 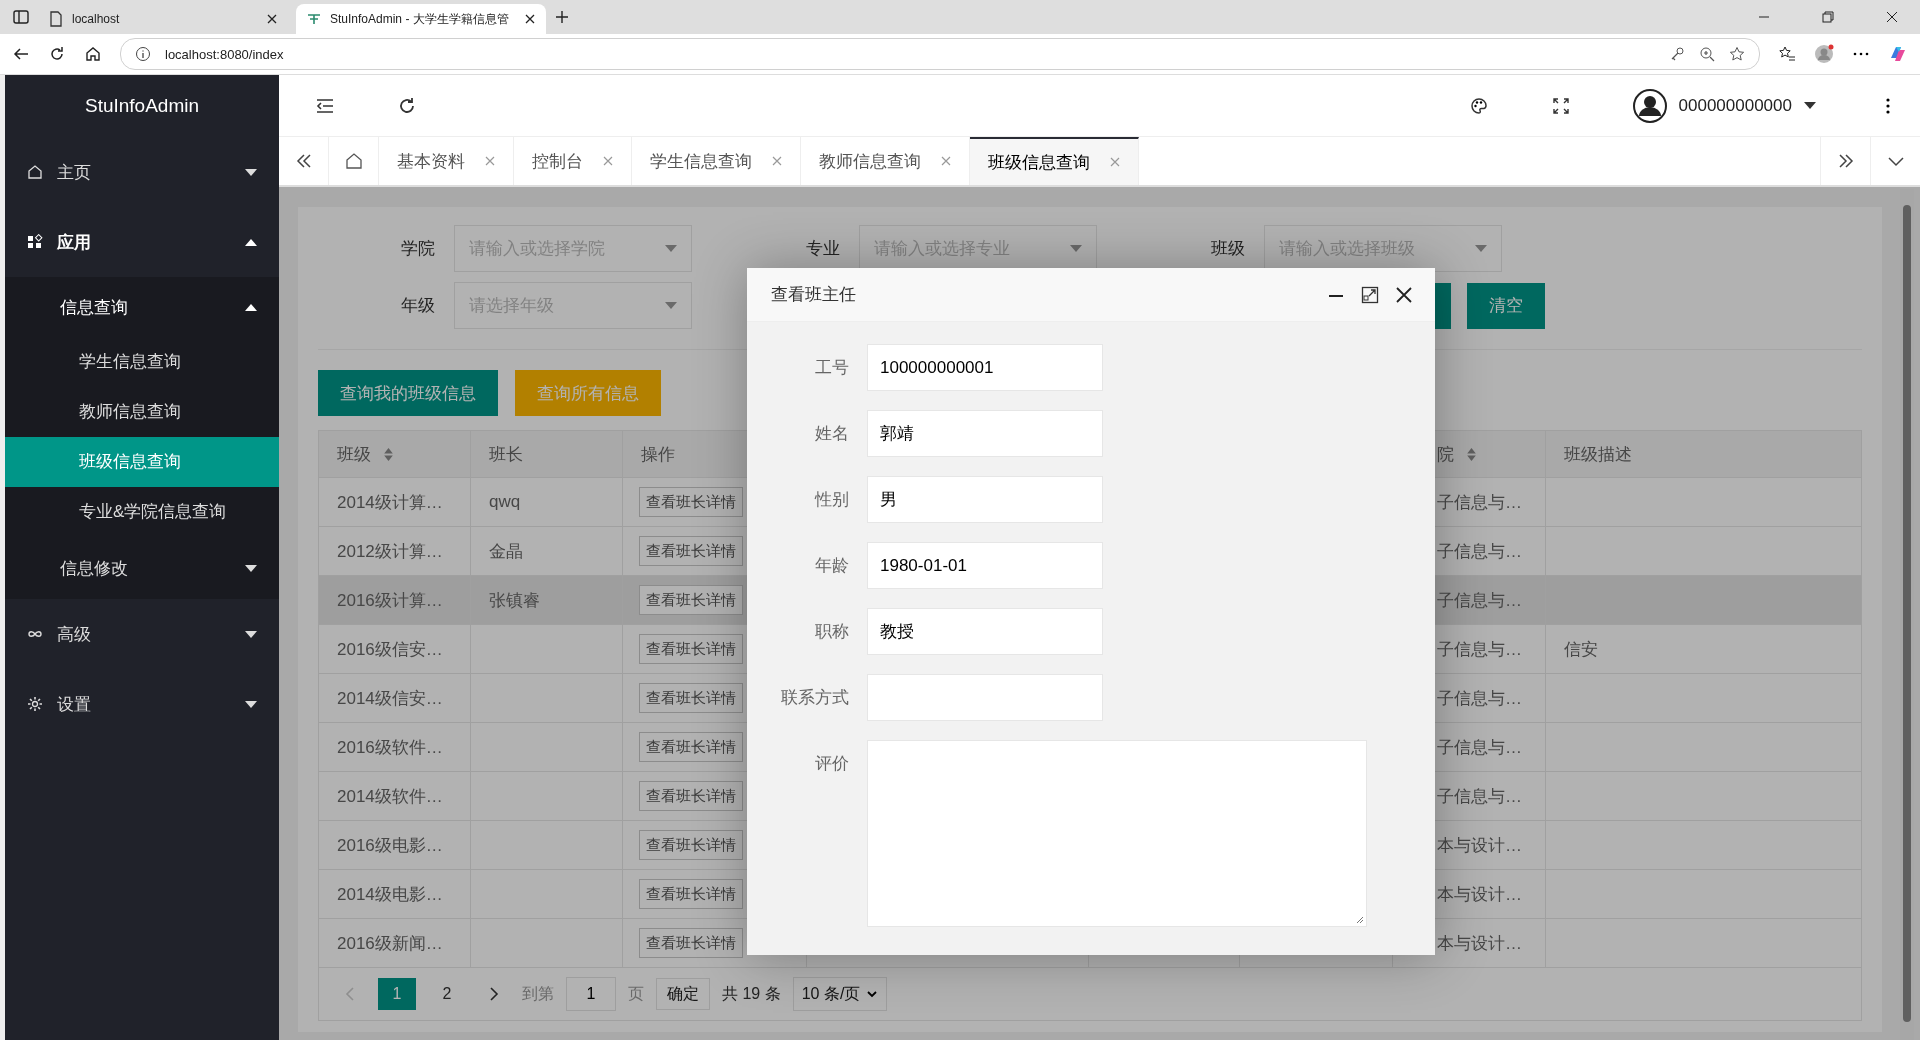 I want to click on sidebar-item: 信息查询, so click(x=142, y=307).